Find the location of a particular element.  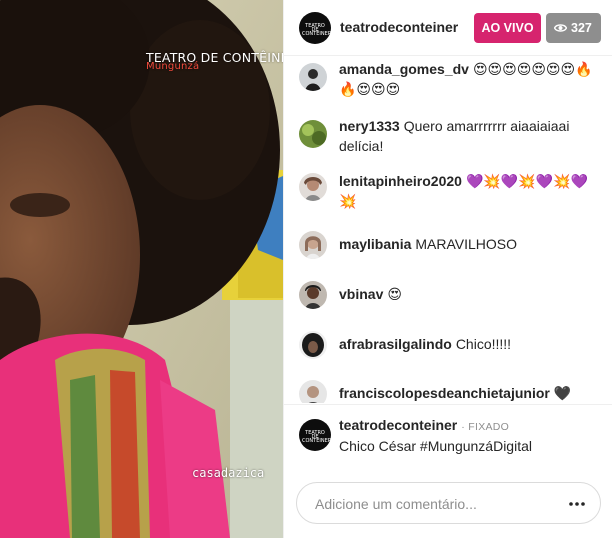

comment-text: afrabrasilgalindo Chico!!!!! is located at coordinates (470, 344).